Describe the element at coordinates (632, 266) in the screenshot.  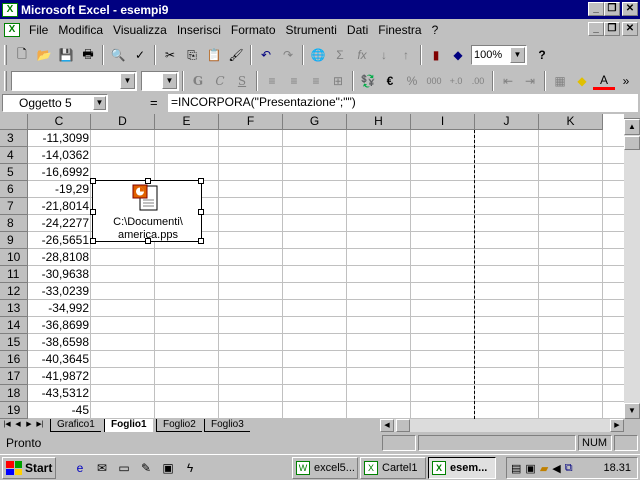
I see `vertical-scrollbar: ▲ ▼` at that location.